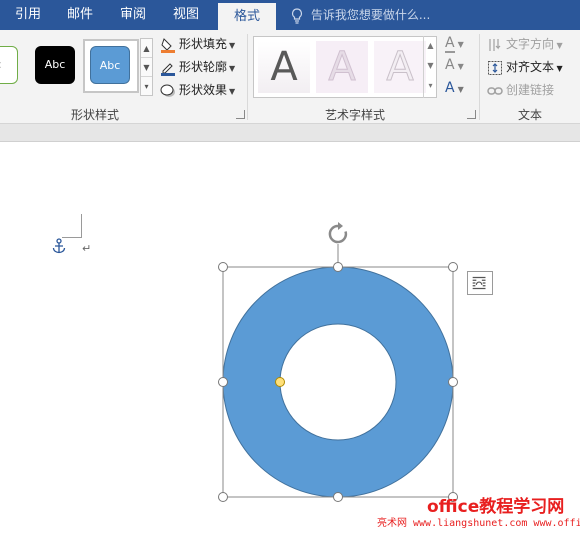 The image size is (580, 542). Describe the element at coordinates (400, 67) in the screenshot. I see `wordart-style-3: A` at that location.